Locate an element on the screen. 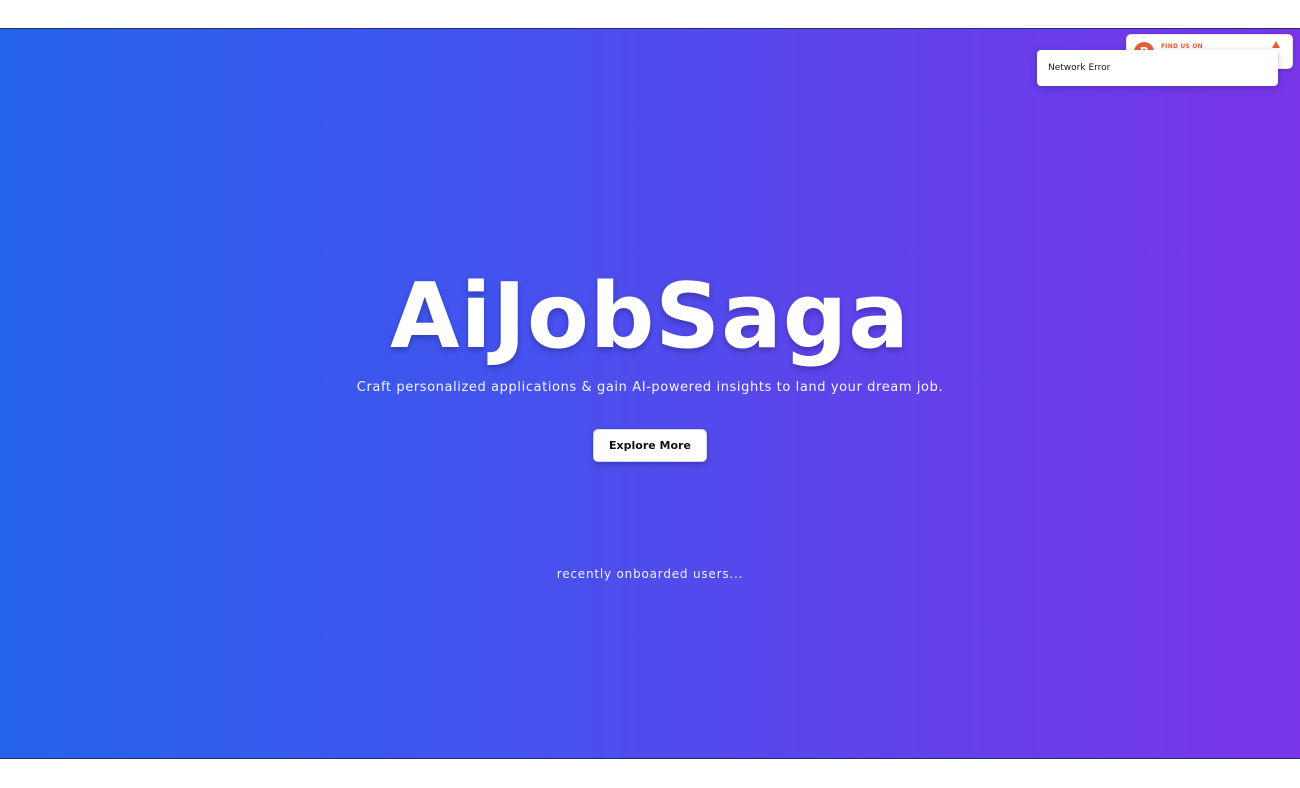 This screenshot has width=1300, height=788. hero-title: AiJobSaga is located at coordinates (650, 316).